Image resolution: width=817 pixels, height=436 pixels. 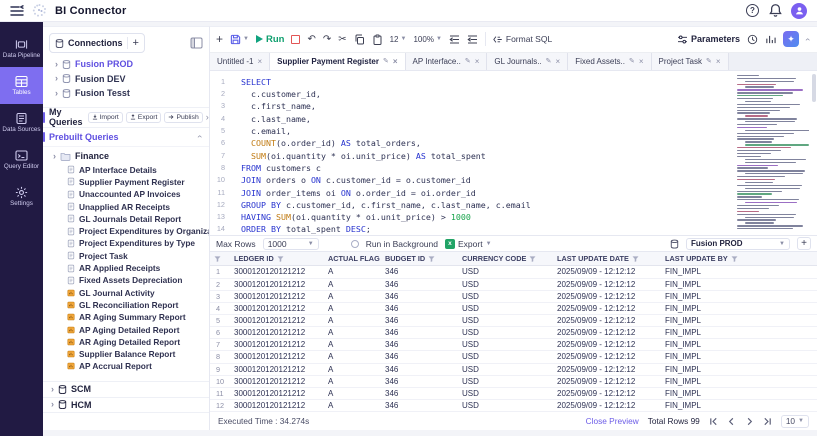 What do you see at coordinates (446, 61) in the screenshot?
I see `editor-tab: AP Interface.. ✎ ×` at bounding box center [446, 61].